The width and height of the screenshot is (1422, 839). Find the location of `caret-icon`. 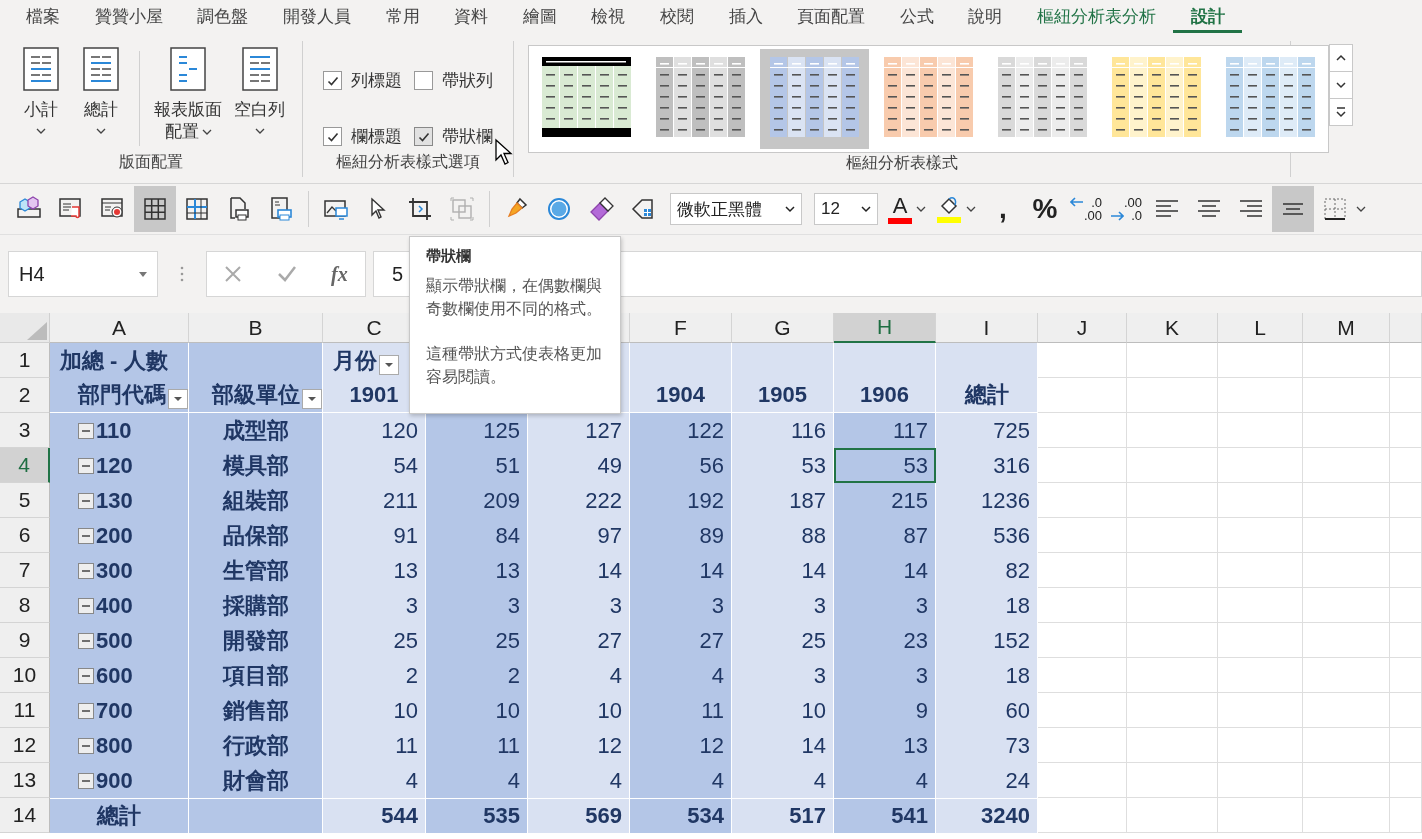

caret-icon is located at coordinates (971, 209).